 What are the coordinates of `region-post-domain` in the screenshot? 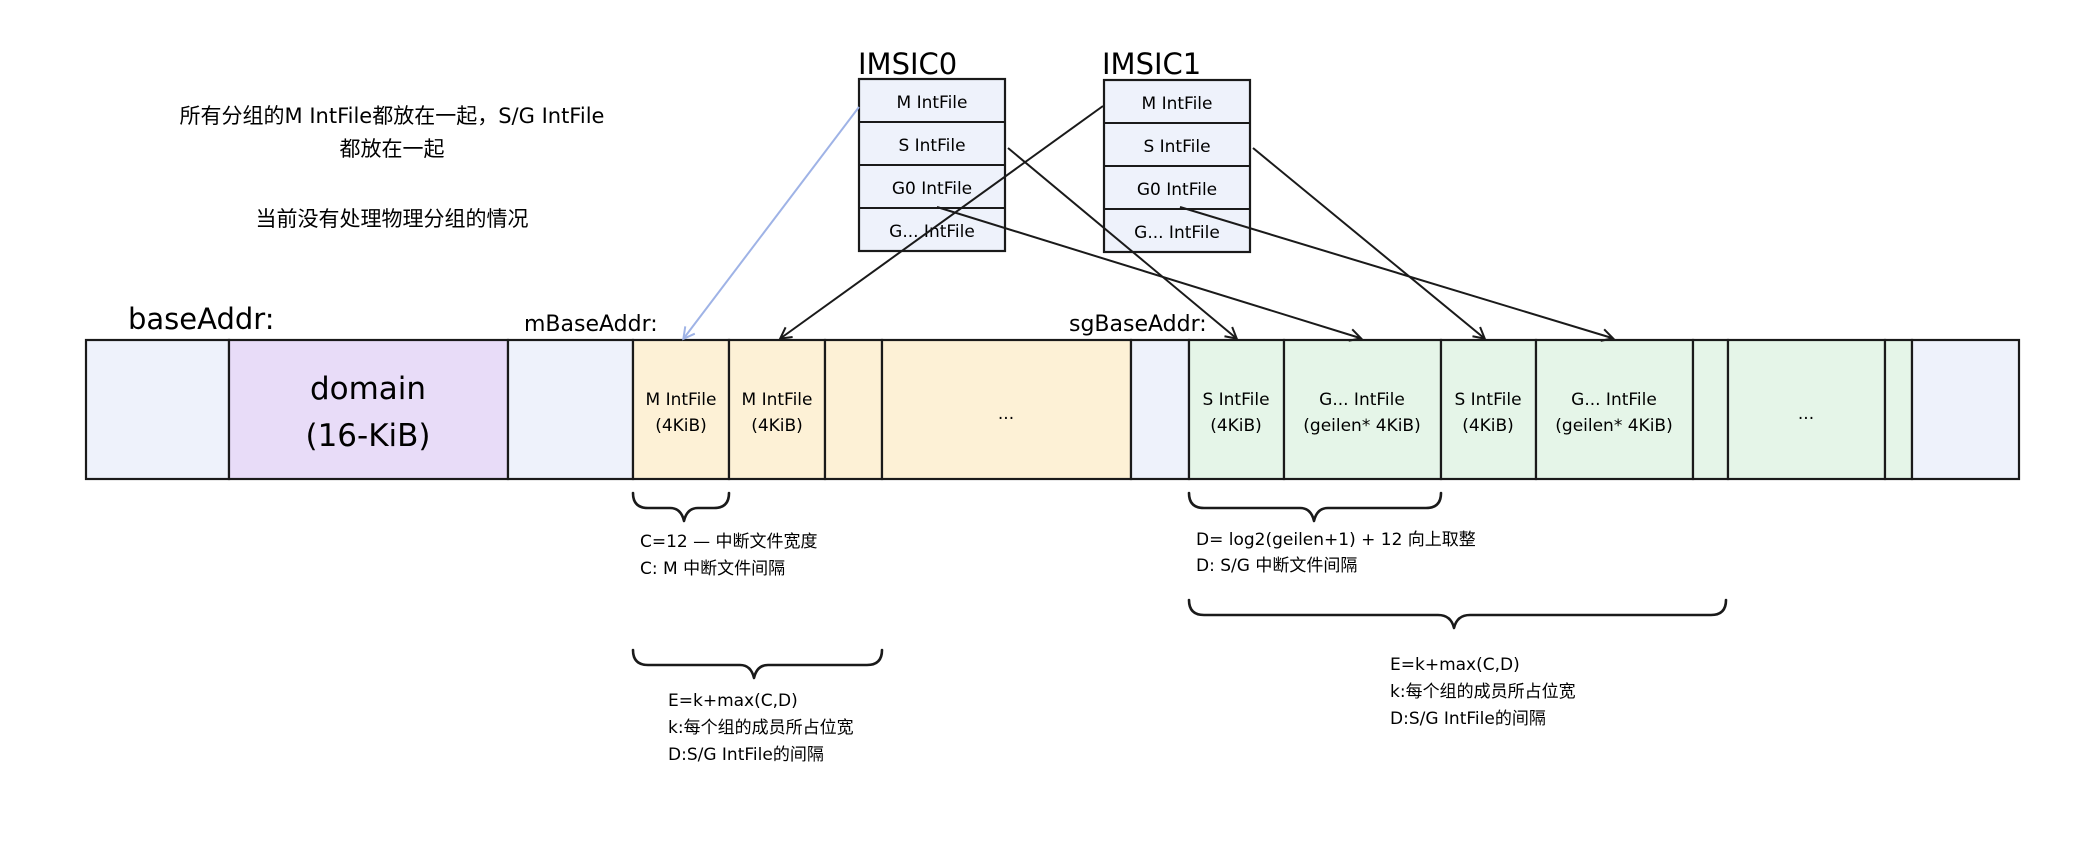 It's located at (570, 409).